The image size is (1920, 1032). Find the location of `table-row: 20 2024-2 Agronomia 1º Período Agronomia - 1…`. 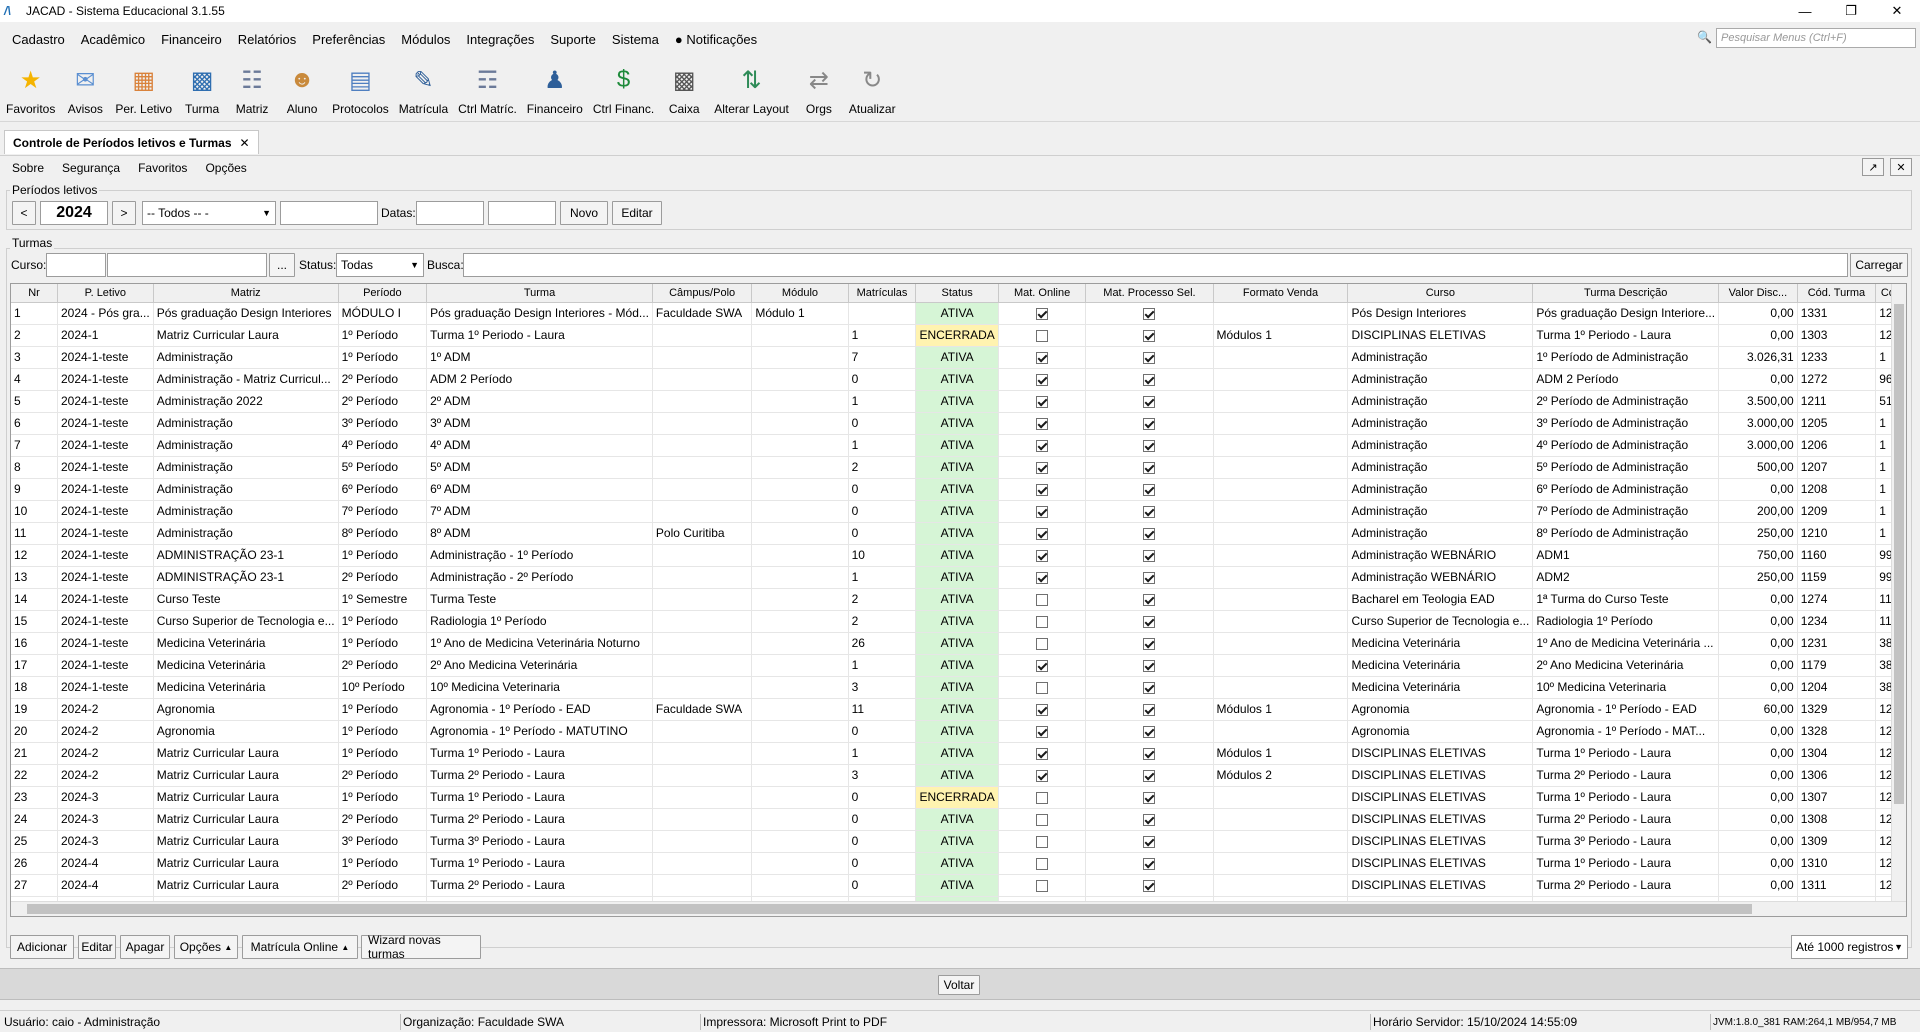

table-row: 20 2024-2 Agronomia 1º Período Agronomia - 1… is located at coordinates (958, 731).